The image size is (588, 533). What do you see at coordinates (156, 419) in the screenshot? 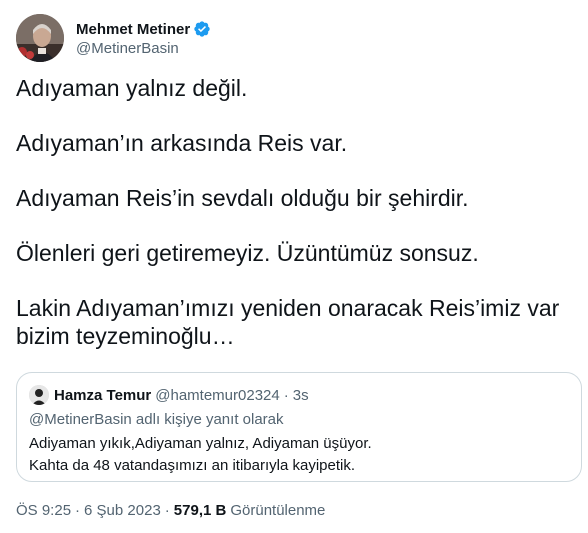
I see `reply-context: @MetinerBasin adlı kişiye yanıt olarak` at bounding box center [156, 419].